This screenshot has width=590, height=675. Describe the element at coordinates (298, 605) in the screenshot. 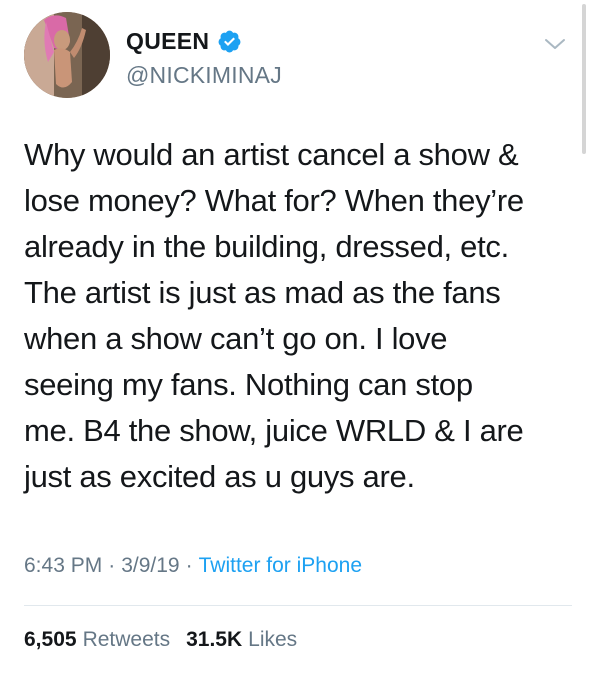

I see `divider` at that location.